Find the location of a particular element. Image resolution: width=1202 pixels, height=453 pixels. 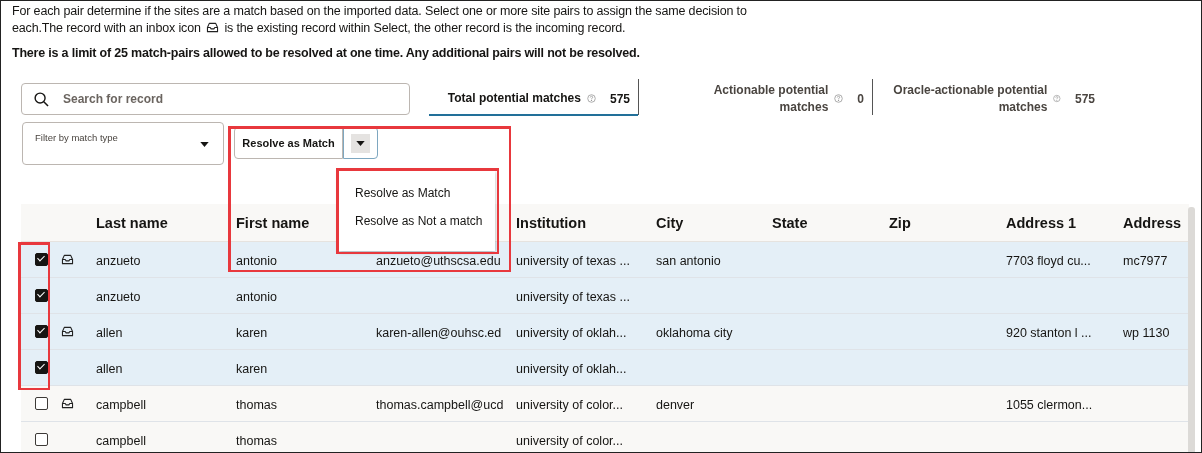

table-cell: mc7977 is located at coordinates (1145, 260).